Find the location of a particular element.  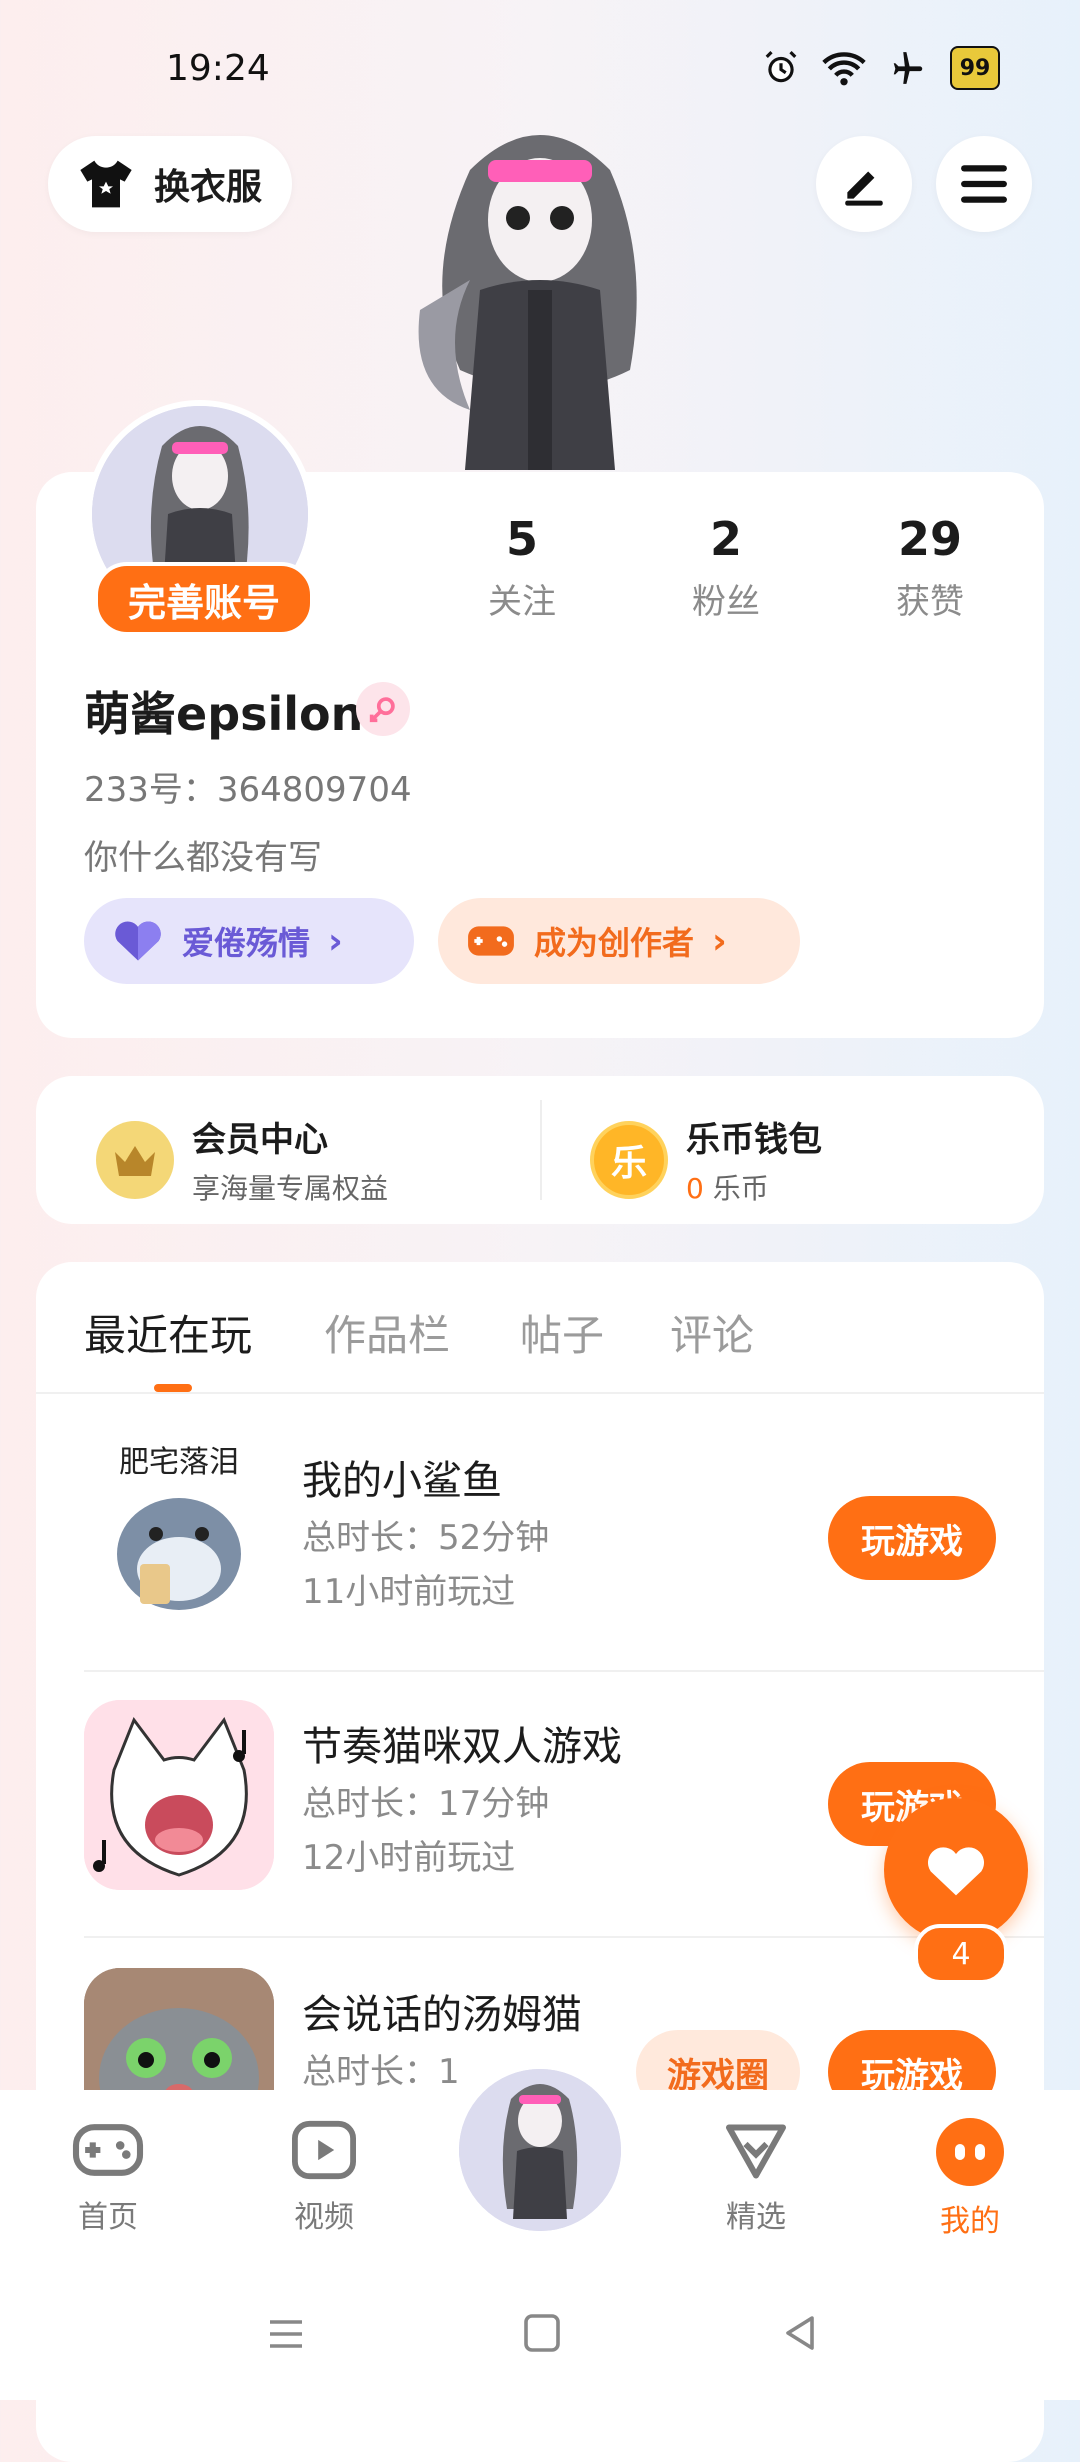

member-center-entry: 会员中心 享海量专属权益 is located at coordinates (242, 1159).